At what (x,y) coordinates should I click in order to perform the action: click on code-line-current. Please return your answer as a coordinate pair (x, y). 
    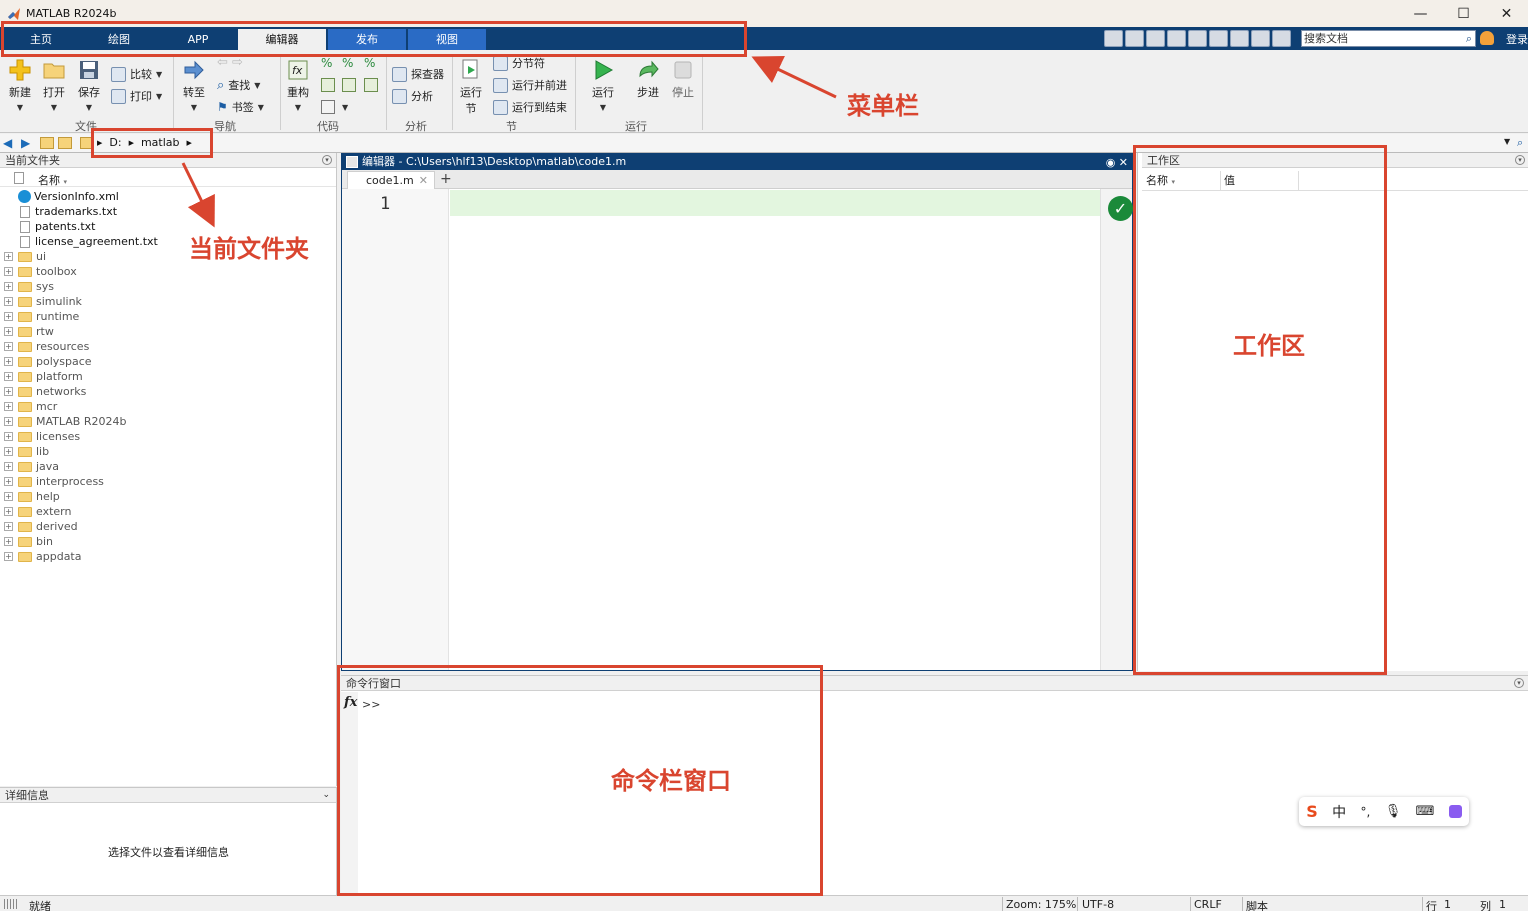
    Looking at the image, I should click on (775, 203).